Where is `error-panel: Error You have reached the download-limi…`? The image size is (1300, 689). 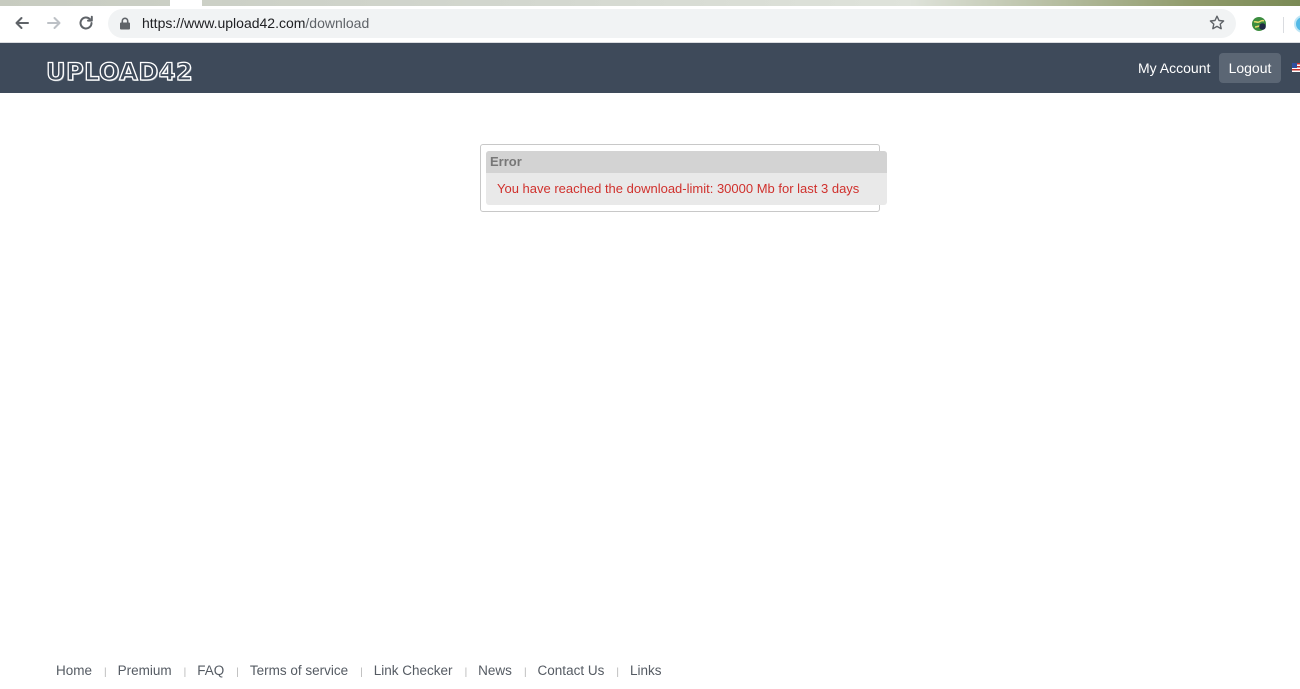 error-panel: Error You have reached the download-limi… is located at coordinates (686, 178).